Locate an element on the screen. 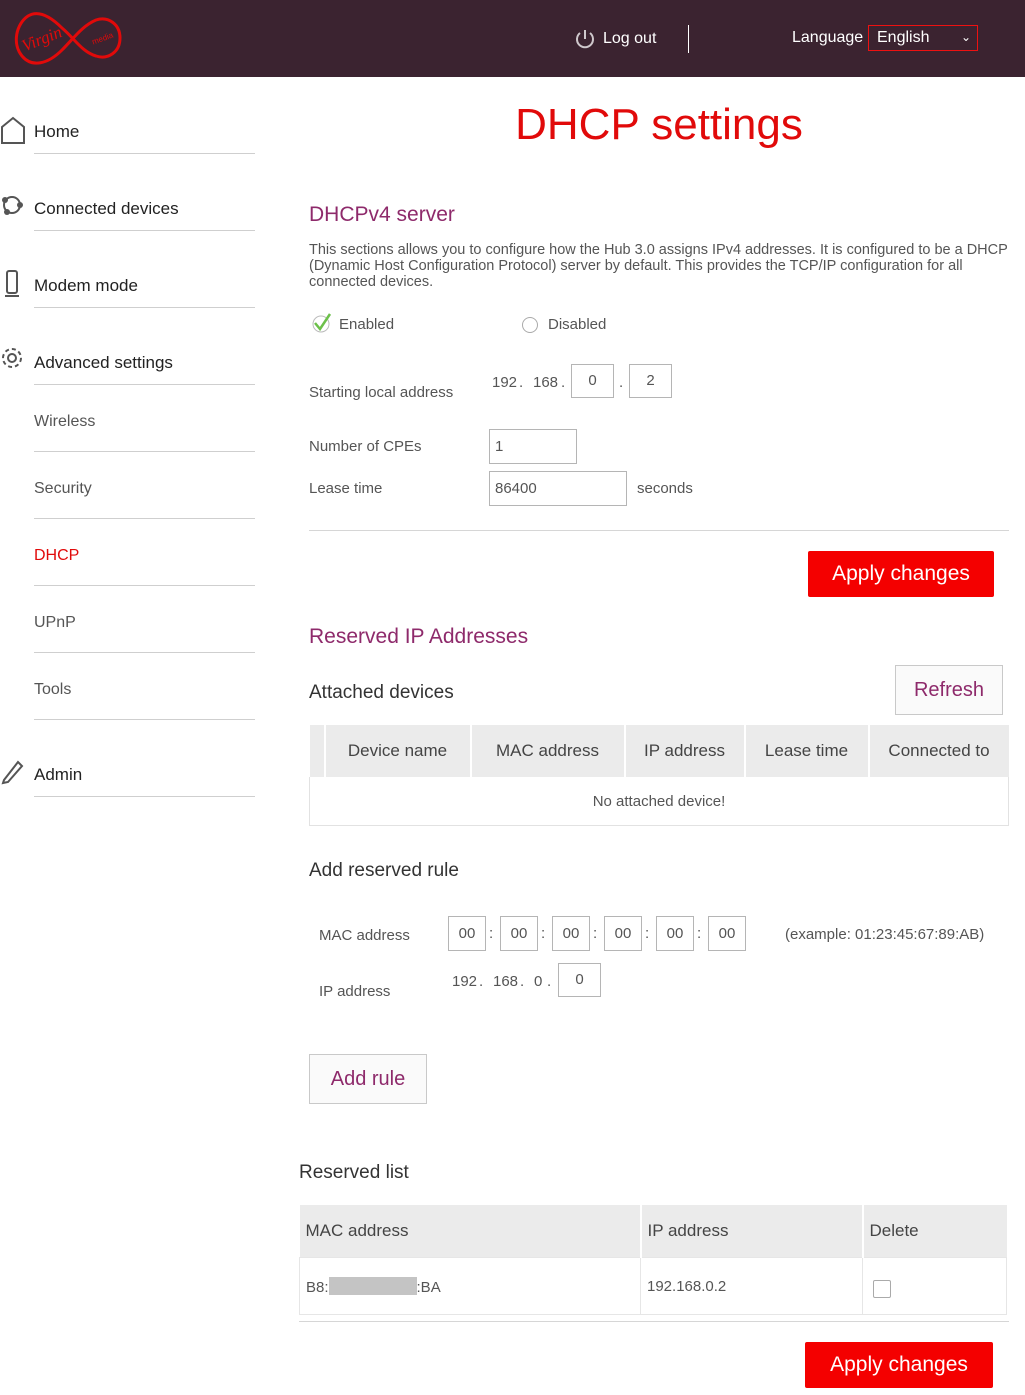 The height and width of the screenshot is (1395, 1025). language-select: English ⌄ is located at coordinates (923, 38).